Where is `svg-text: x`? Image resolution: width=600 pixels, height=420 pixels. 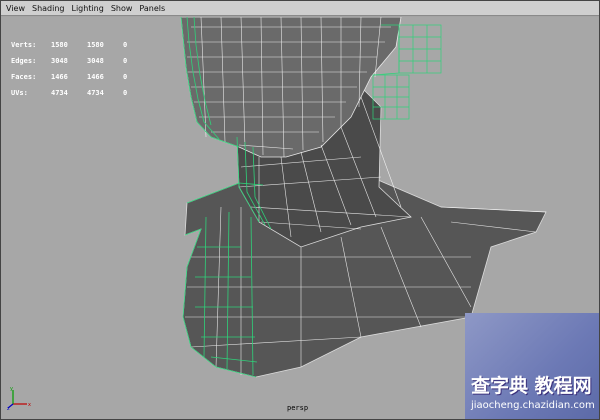
svg-text: x is located at coordinates (29, 405).